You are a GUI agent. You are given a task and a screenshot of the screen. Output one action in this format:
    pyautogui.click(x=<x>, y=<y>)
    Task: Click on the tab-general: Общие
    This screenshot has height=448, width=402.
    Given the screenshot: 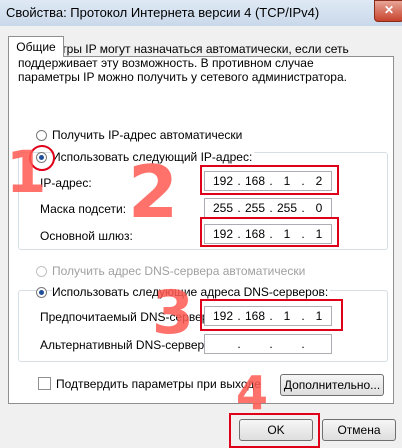 What is the action you would take?
    pyautogui.click(x=36, y=46)
    